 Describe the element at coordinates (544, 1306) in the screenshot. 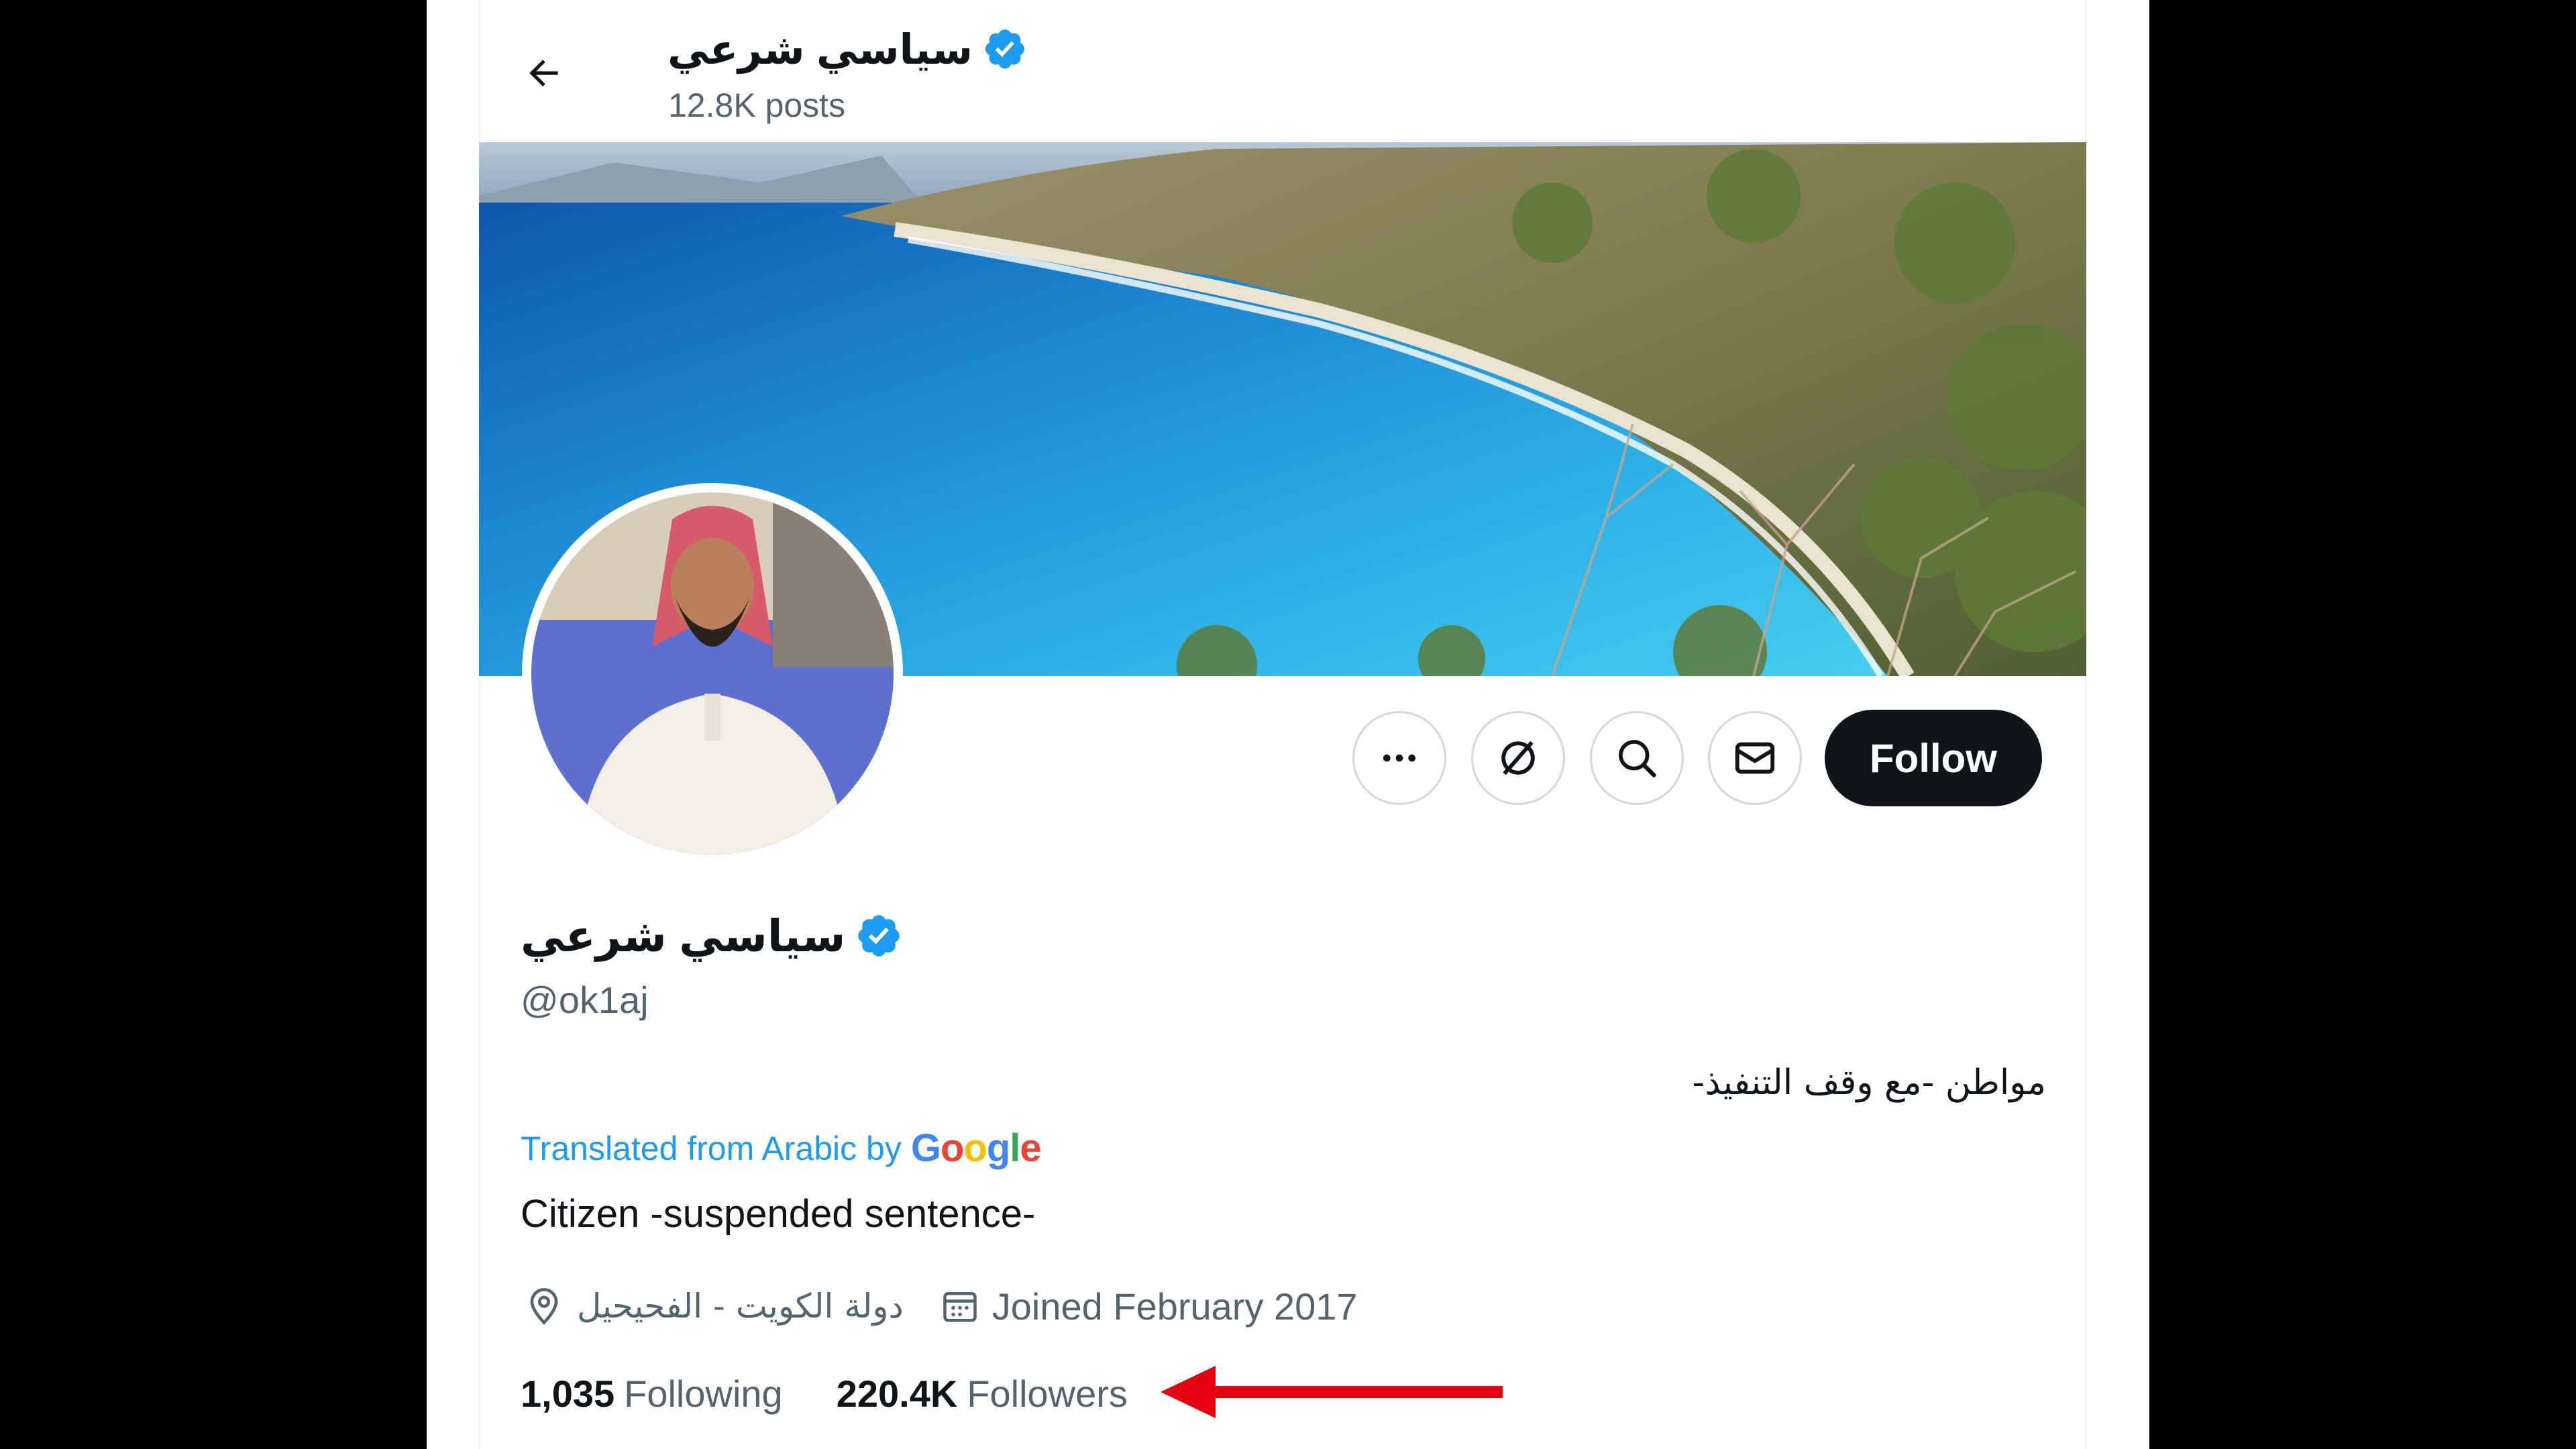

I see `location-pin-icon` at that location.